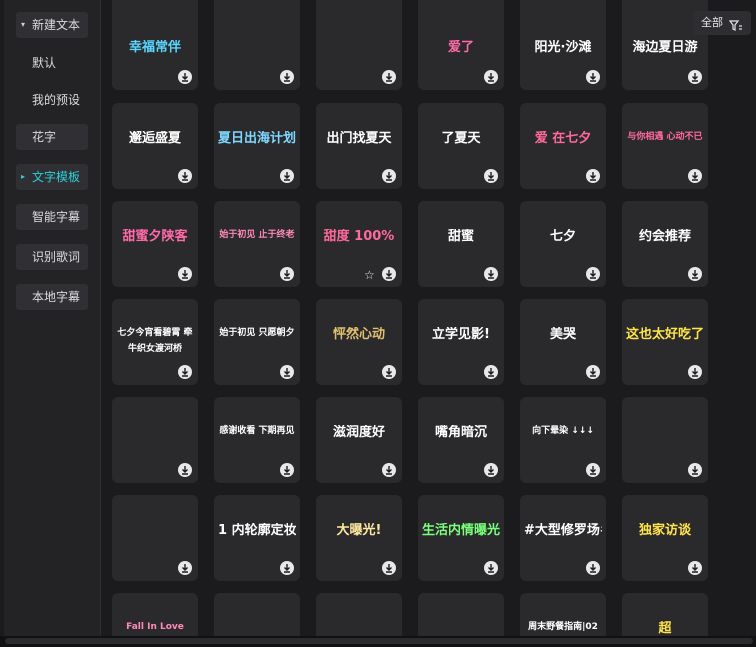 This screenshot has width=756, height=647. What do you see at coordinates (461, 538) in the screenshot?
I see `template-card: 生活内情曝光!` at bounding box center [461, 538].